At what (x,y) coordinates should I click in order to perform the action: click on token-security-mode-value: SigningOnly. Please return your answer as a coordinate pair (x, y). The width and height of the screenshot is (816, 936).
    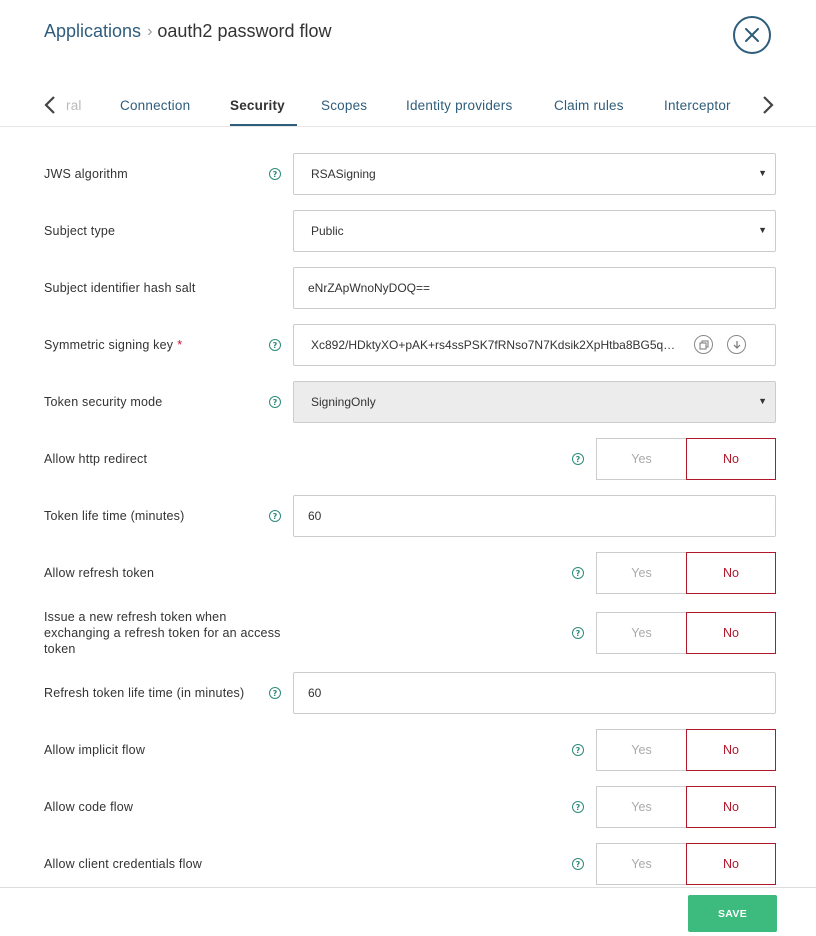
    Looking at the image, I should click on (343, 402).